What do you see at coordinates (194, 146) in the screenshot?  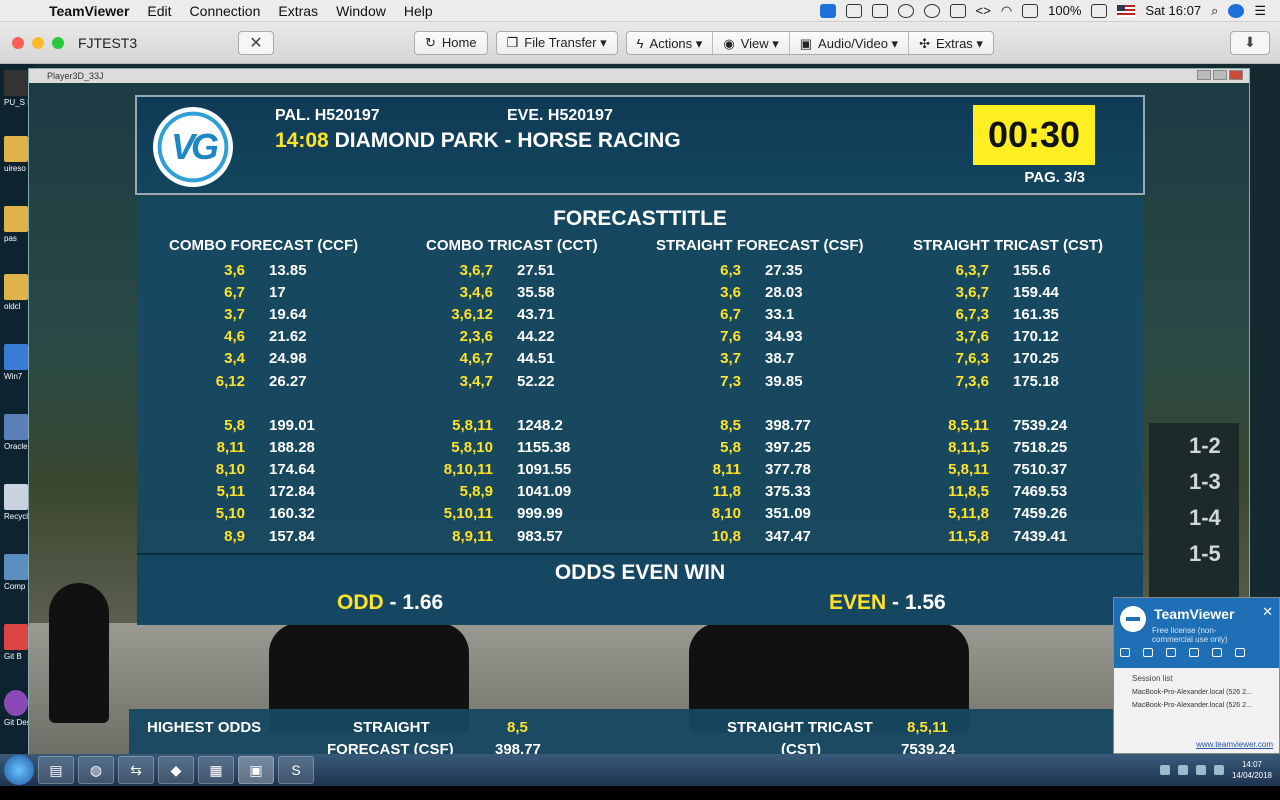 I see `logo-text: VG` at bounding box center [194, 146].